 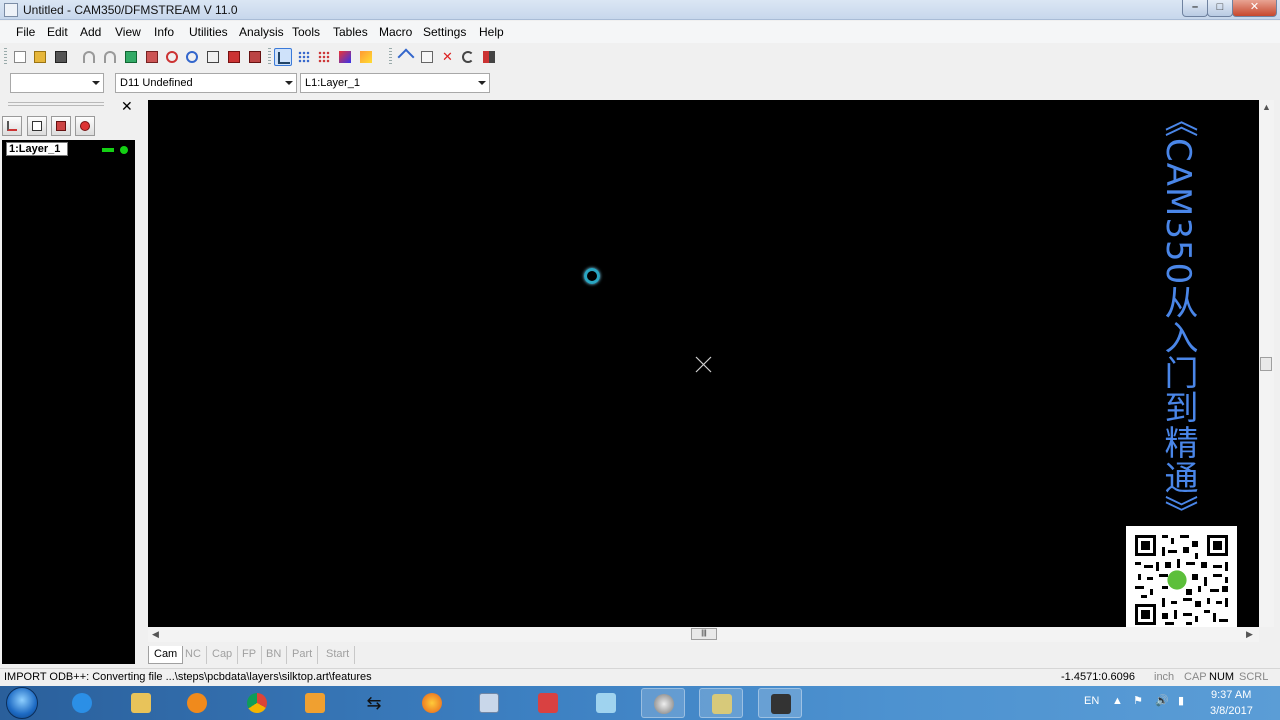 What do you see at coordinates (303, 655) in the screenshot?
I see `tab-part: Part` at bounding box center [303, 655].